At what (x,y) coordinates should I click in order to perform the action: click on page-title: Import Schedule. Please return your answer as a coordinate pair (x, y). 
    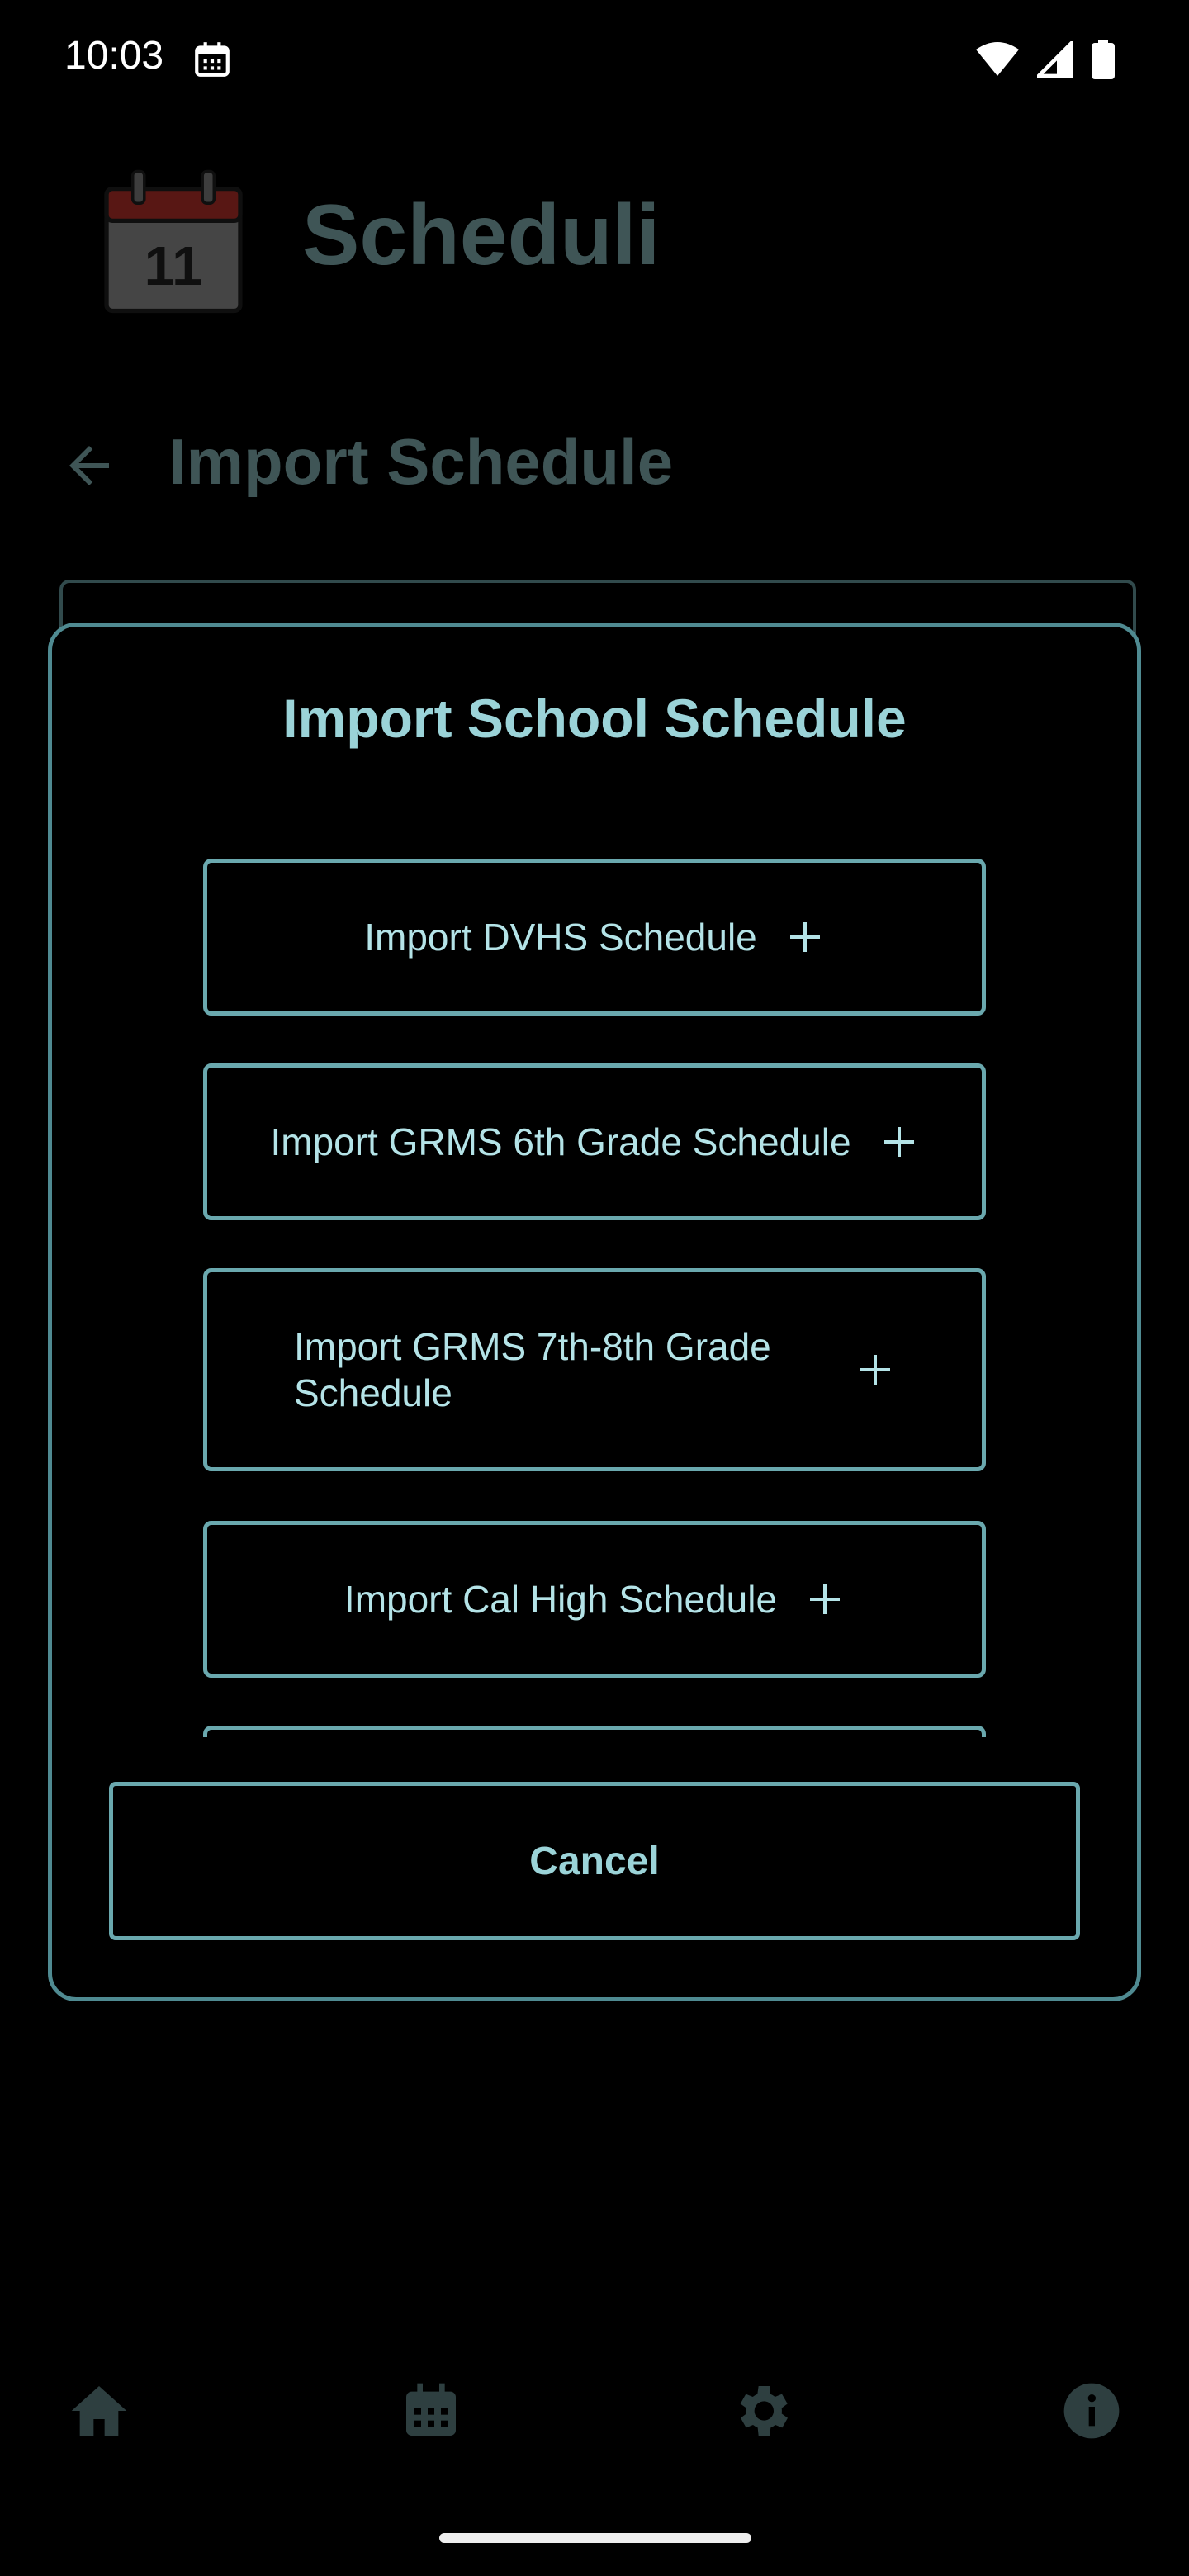
    Looking at the image, I should click on (421, 461).